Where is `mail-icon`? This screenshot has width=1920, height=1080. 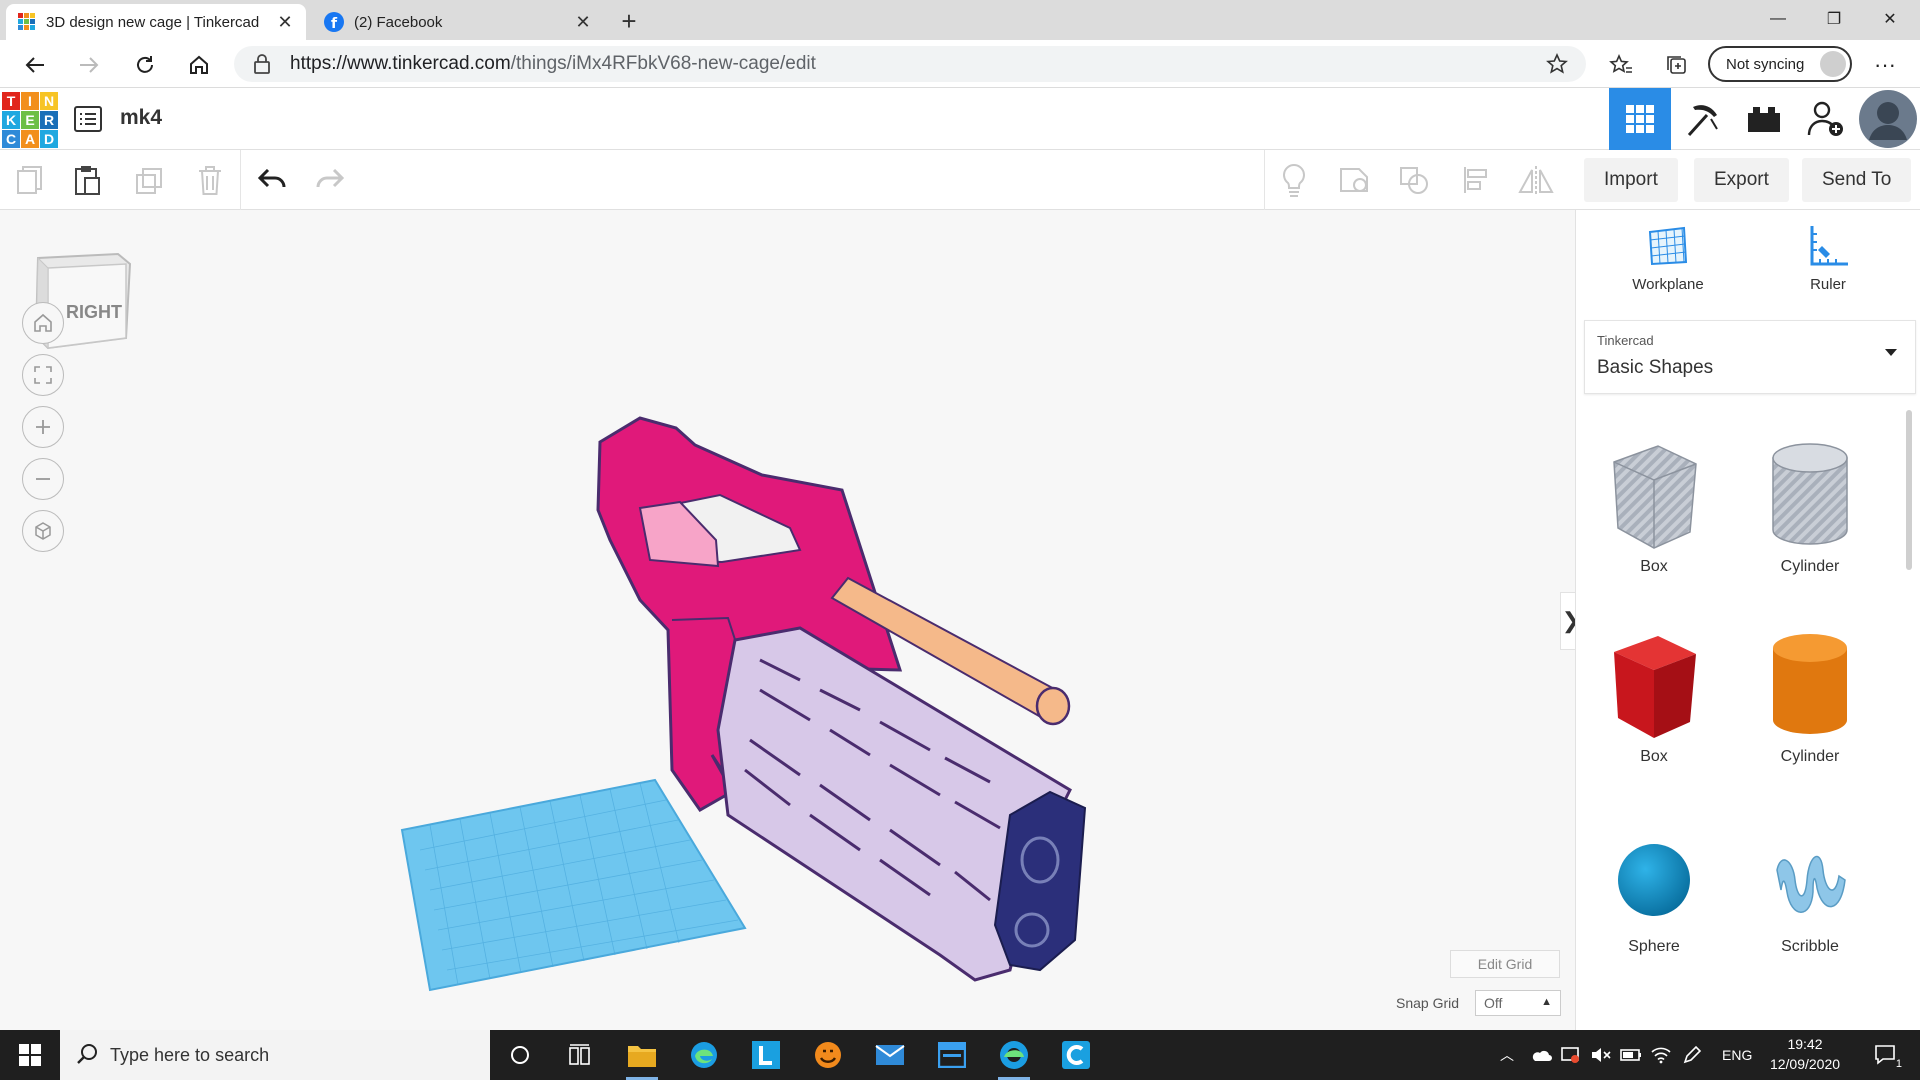 mail-icon is located at coordinates (890, 1055).